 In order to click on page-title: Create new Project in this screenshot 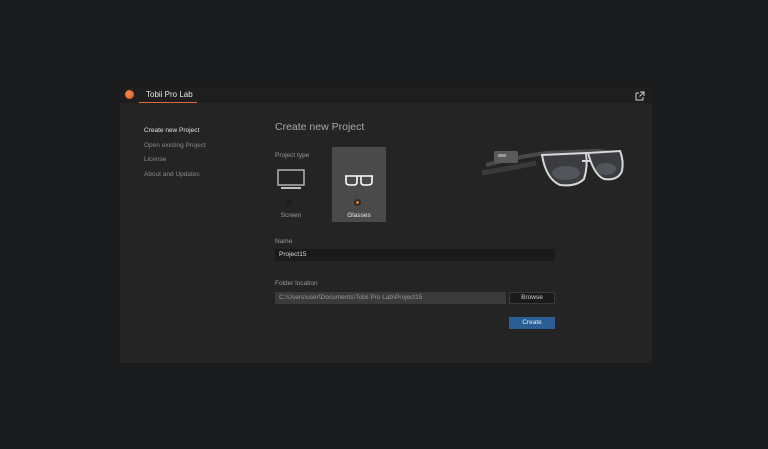, I will do `click(320, 127)`.